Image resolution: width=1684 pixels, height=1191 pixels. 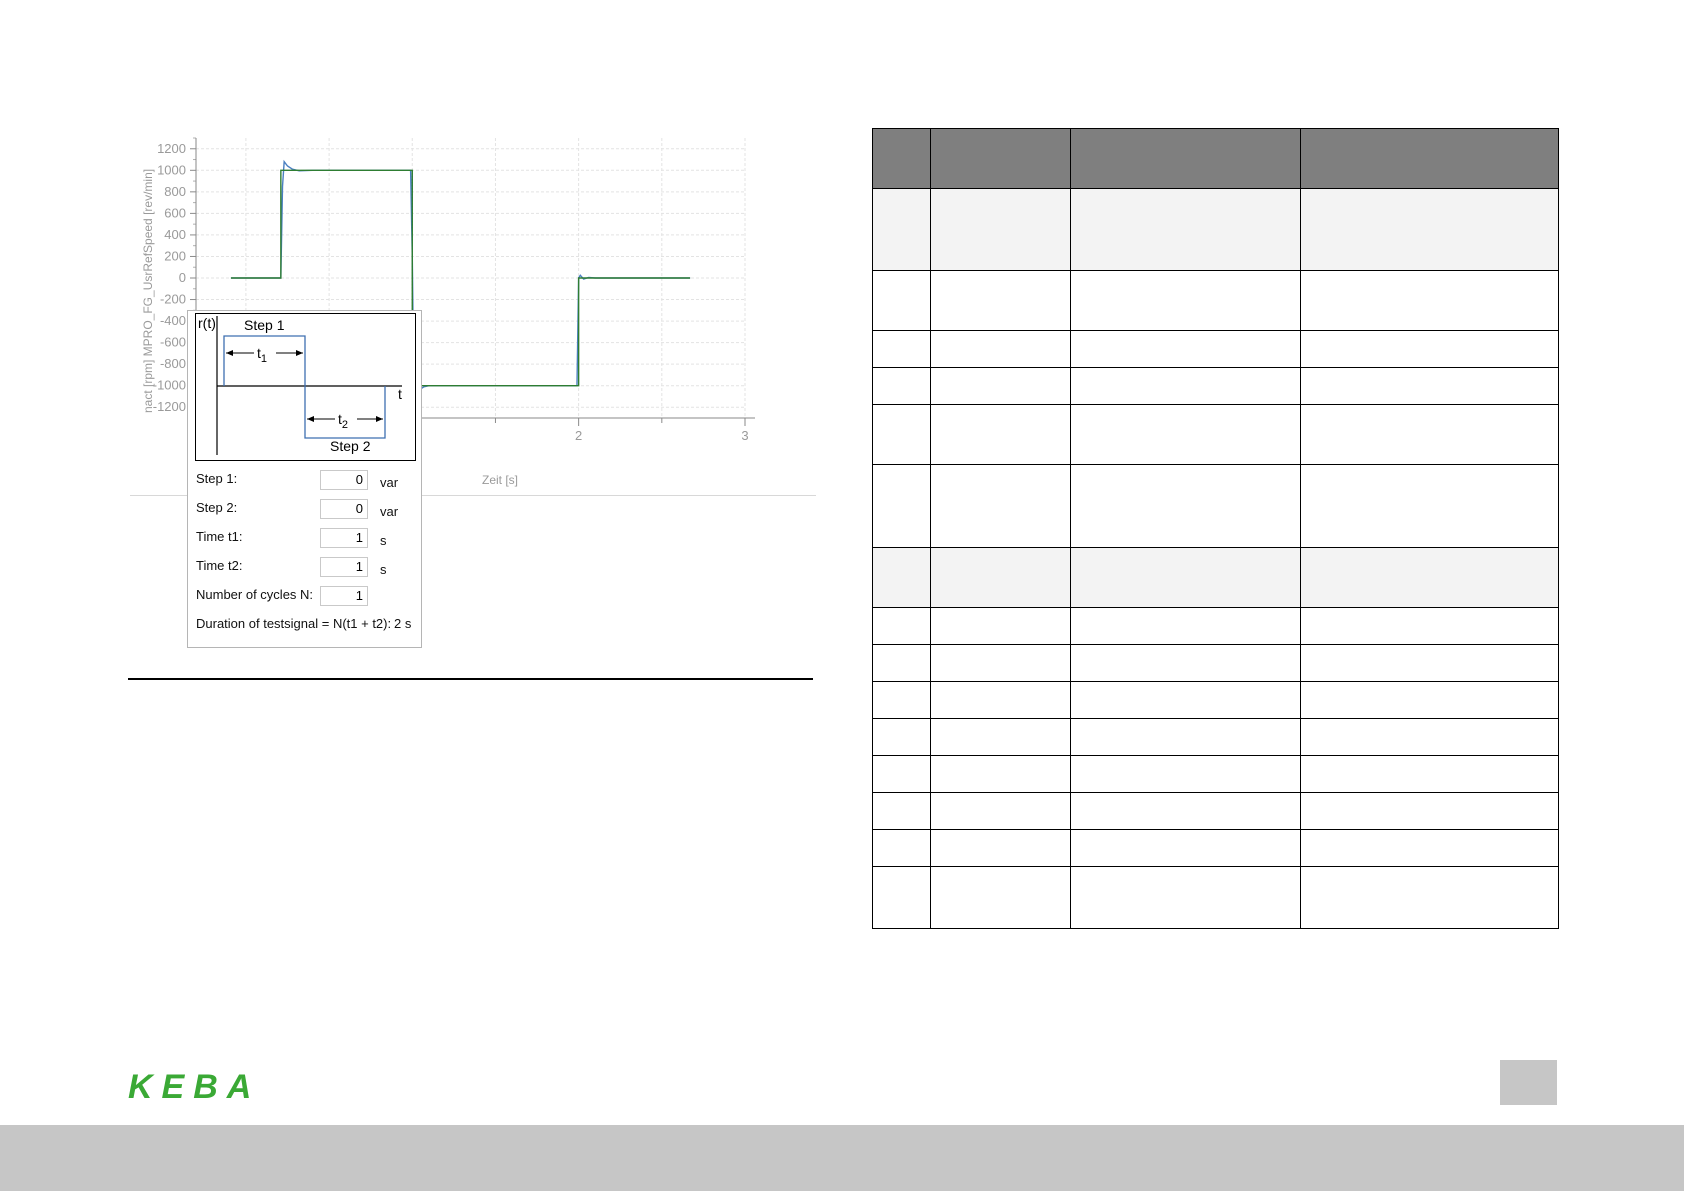 What do you see at coordinates (258, 565) in the screenshot?
I see `time-t2-row: Time t2:` at bounding box center [258, 565].